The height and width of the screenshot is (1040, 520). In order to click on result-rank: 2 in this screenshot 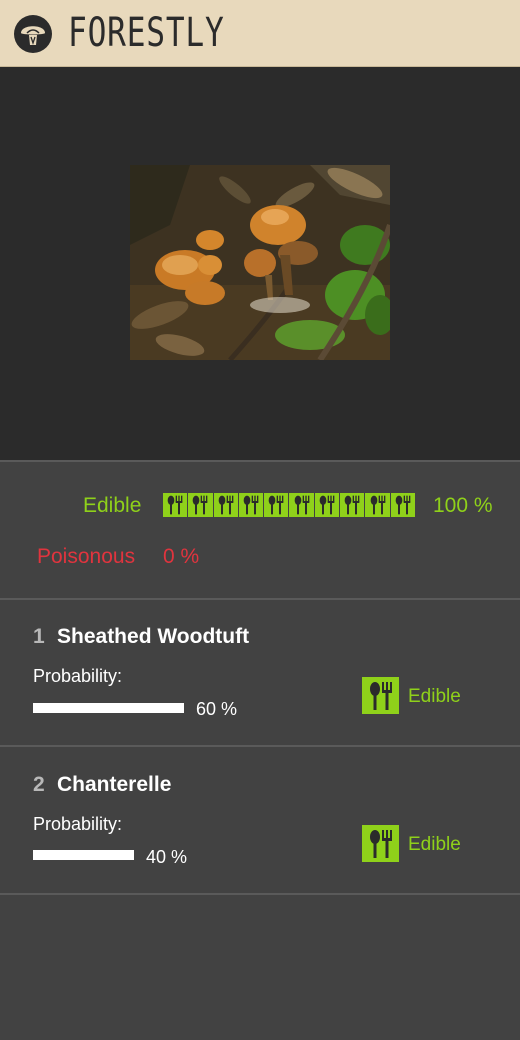, I will do `click(39, 784)`.